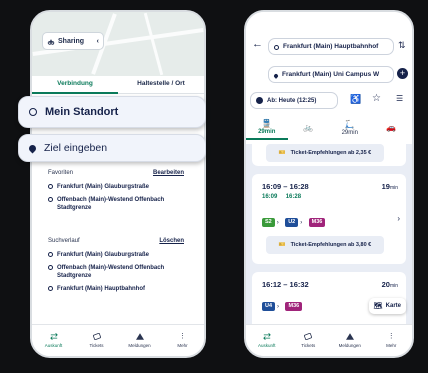 The width and height of the screenshot is (428, 373). I want to click on trip-duration: 20min, so click(389, 284).